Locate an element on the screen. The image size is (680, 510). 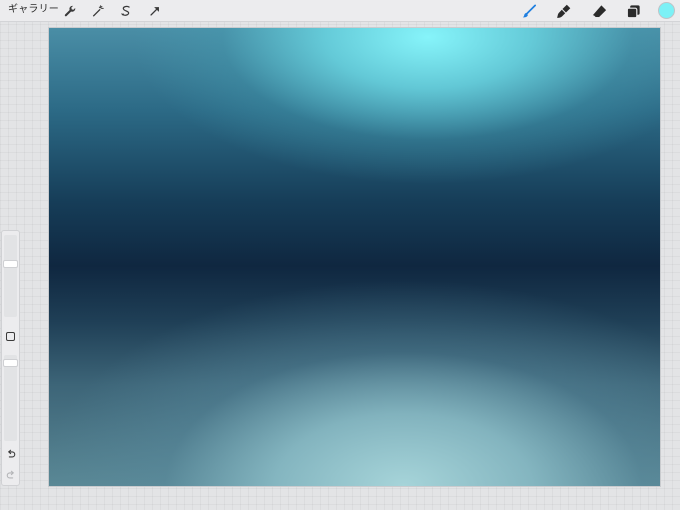
magic-wand-icon is located at coordinates (98, 11).